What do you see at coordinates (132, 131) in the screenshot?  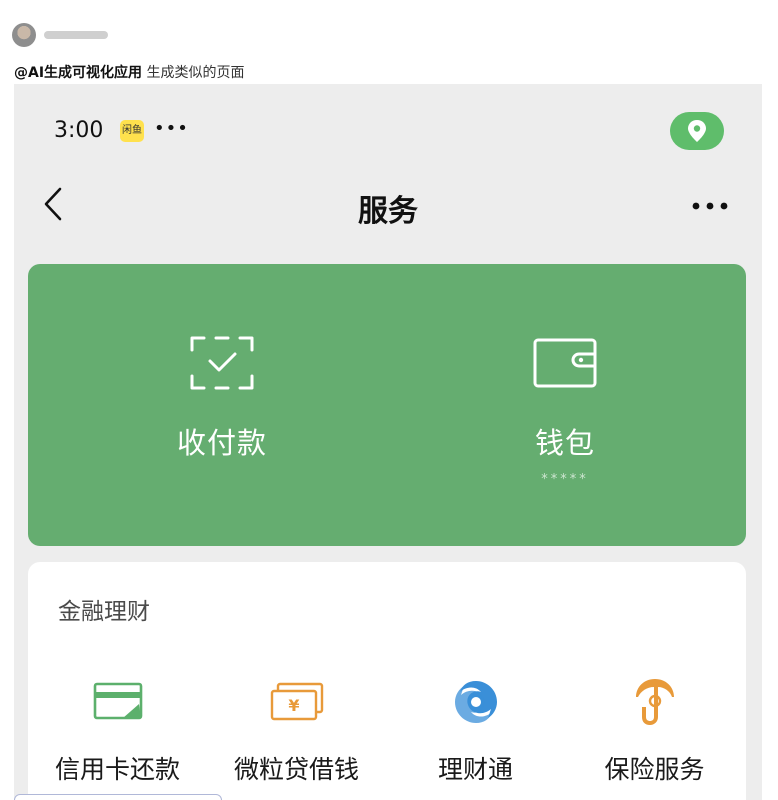 I see `app-badge-icon: 闲鱼` at bounding box center [132, 131].